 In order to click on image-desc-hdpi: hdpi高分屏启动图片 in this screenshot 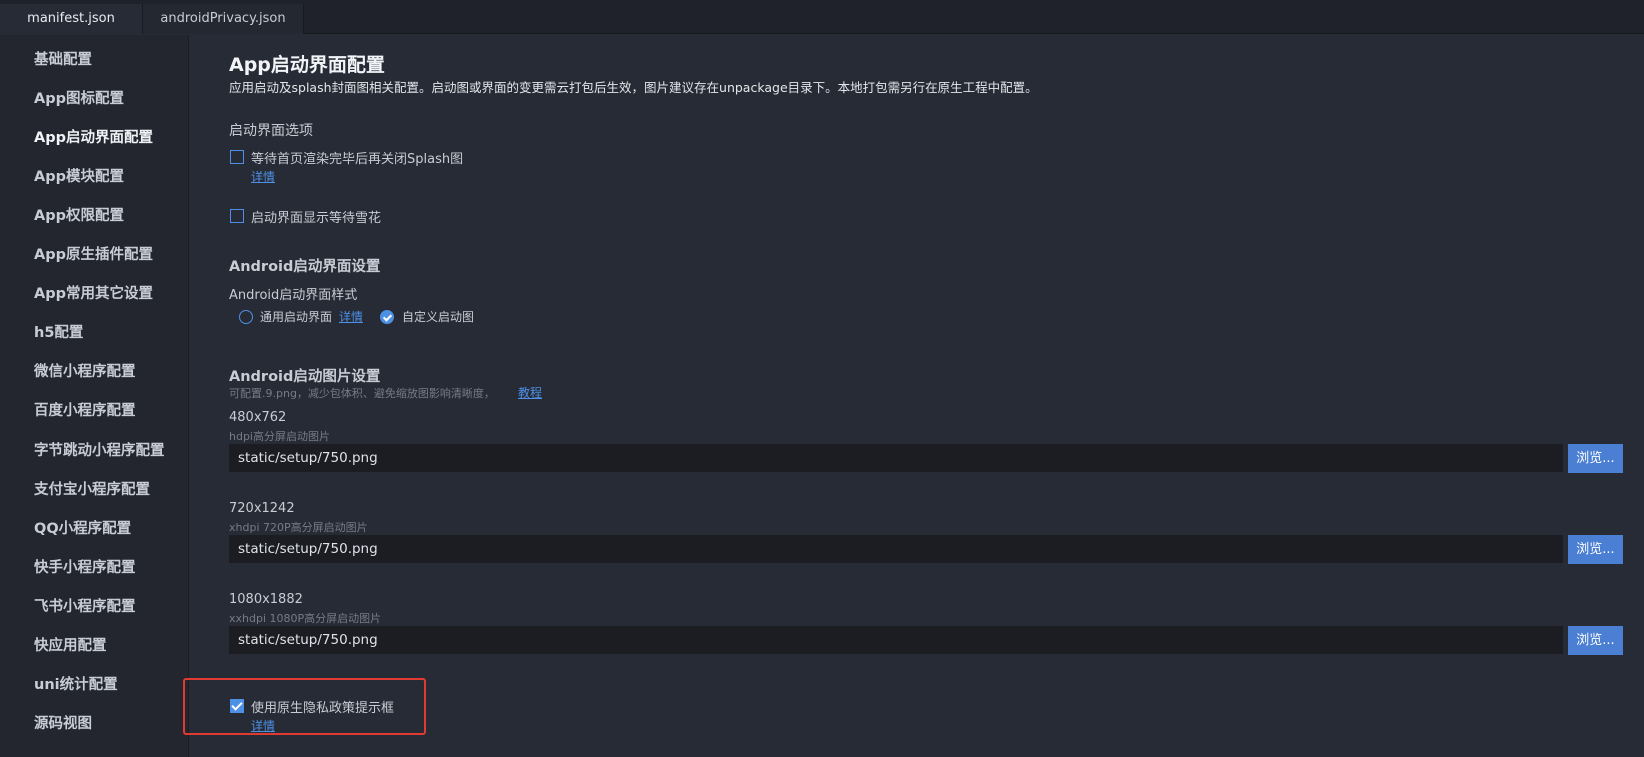, I will do `click(279, 436)`.